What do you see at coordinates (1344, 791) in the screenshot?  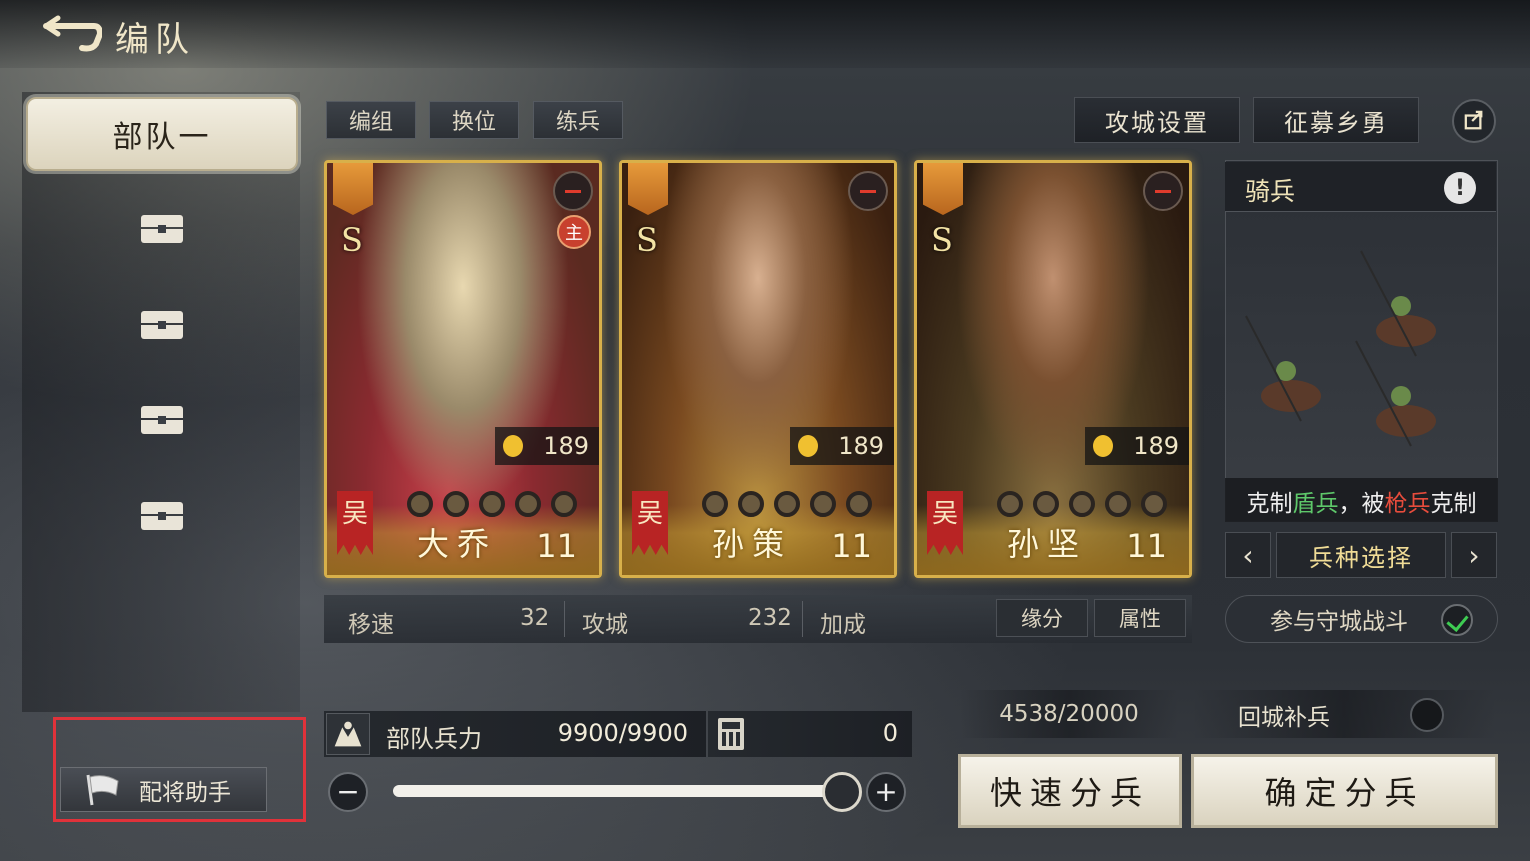 I see `confirm-distribute-button: 确定分兵` at bounding box center [1344, 791].